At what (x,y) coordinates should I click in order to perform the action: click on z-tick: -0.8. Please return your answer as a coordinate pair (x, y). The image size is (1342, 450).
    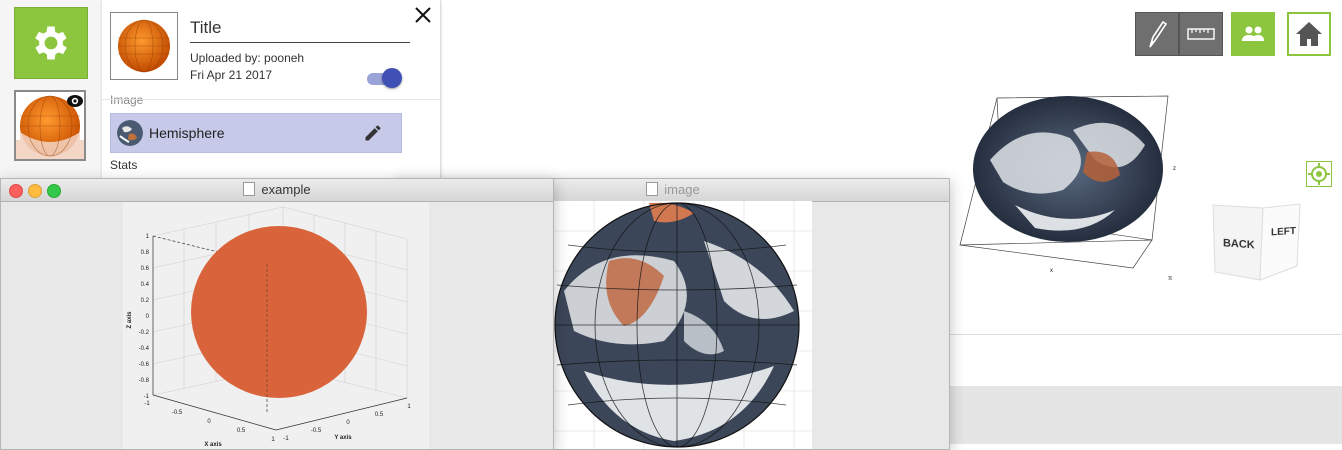
    Looking at the image, I should click on (144, 381).